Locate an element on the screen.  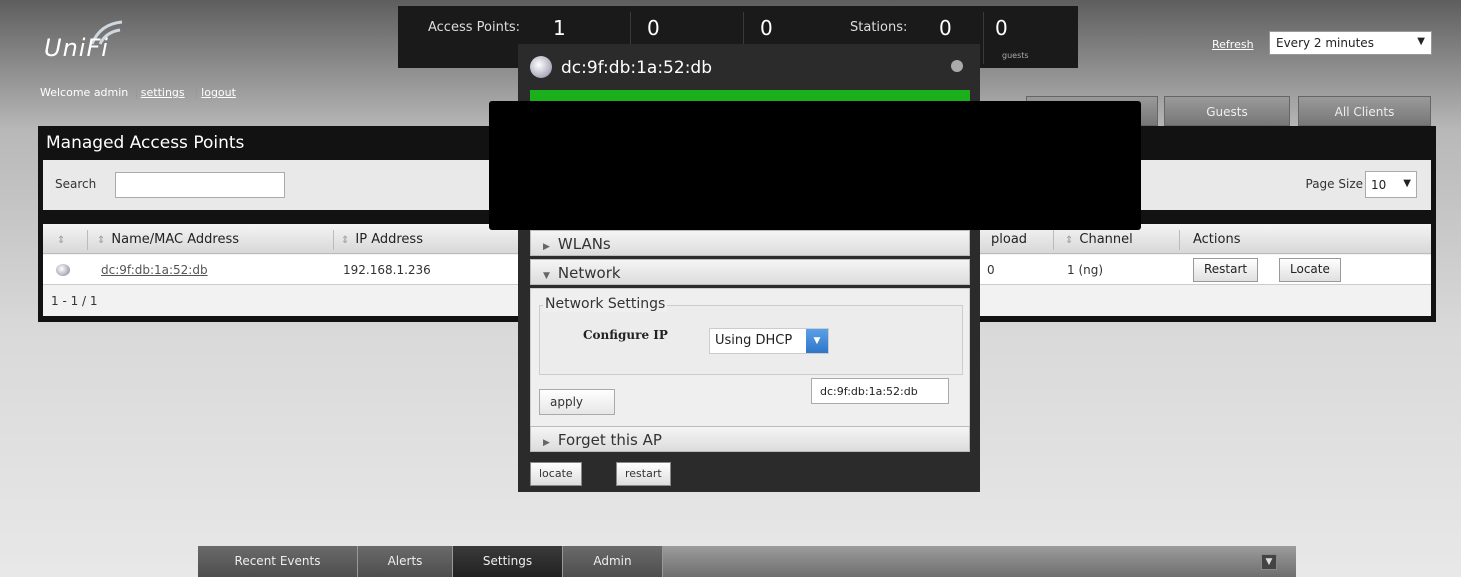
welcome-text: Welcome admin is located at coordinates (84, 92).